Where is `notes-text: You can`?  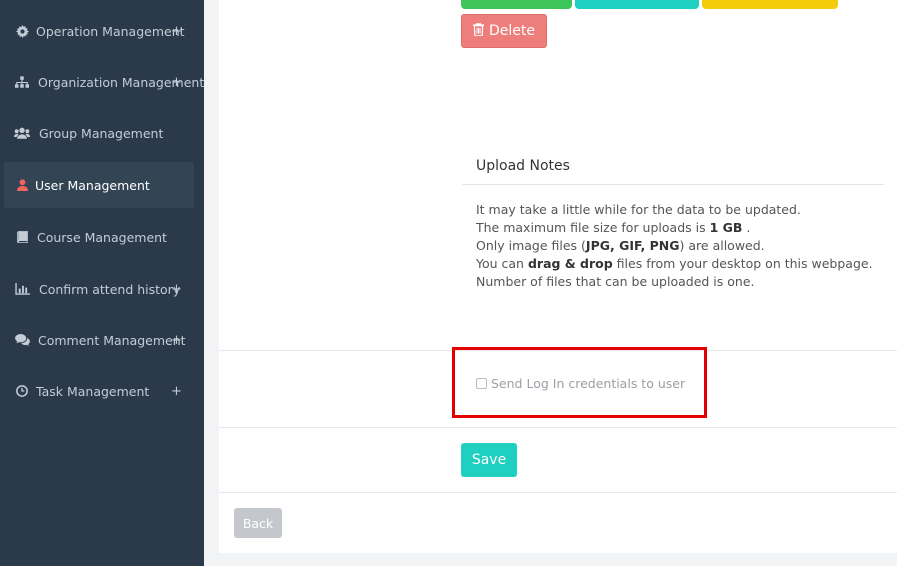 notes-text: You can is located at coordinates (502, 263).